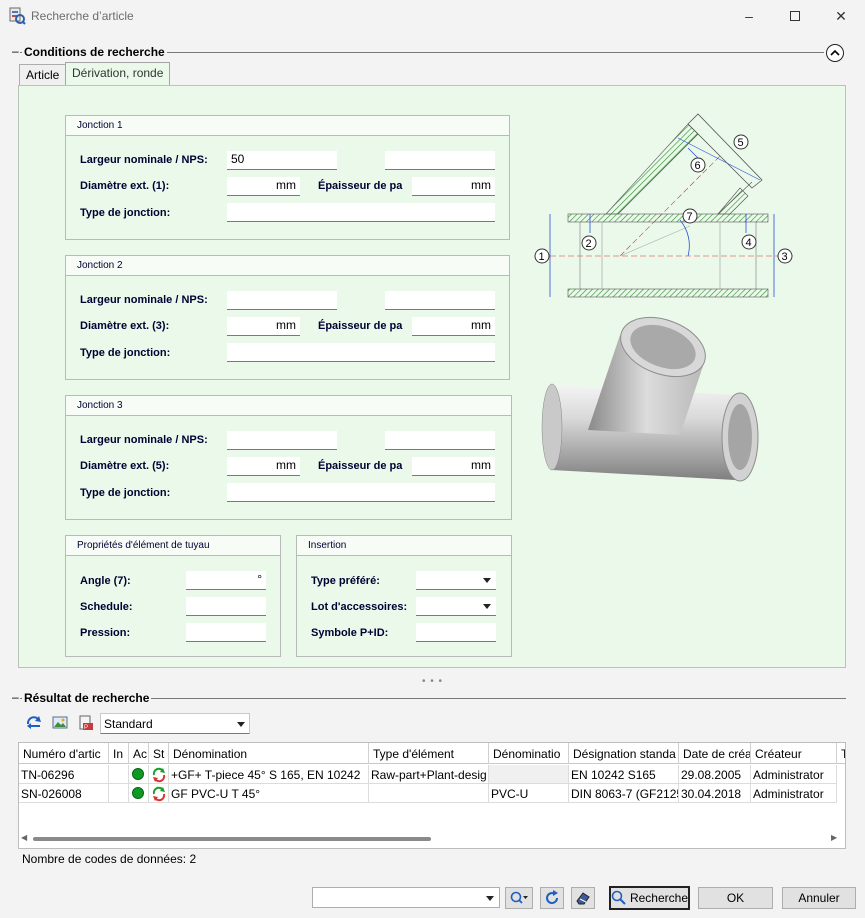 Image resolution: width=865 pixels, height=918 pixels. What do you see at coordinates (618, 897) in the screenshot?
I see `search-icon` at bounding box center [618, 897].